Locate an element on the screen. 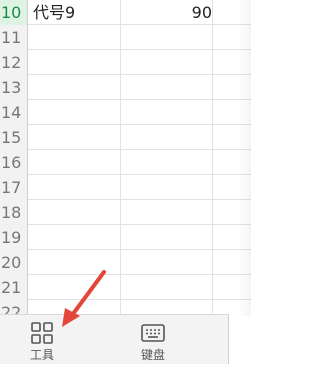 This screenshot has width=320, height=365. table-row: 13 is located at coordinates (125, 87).